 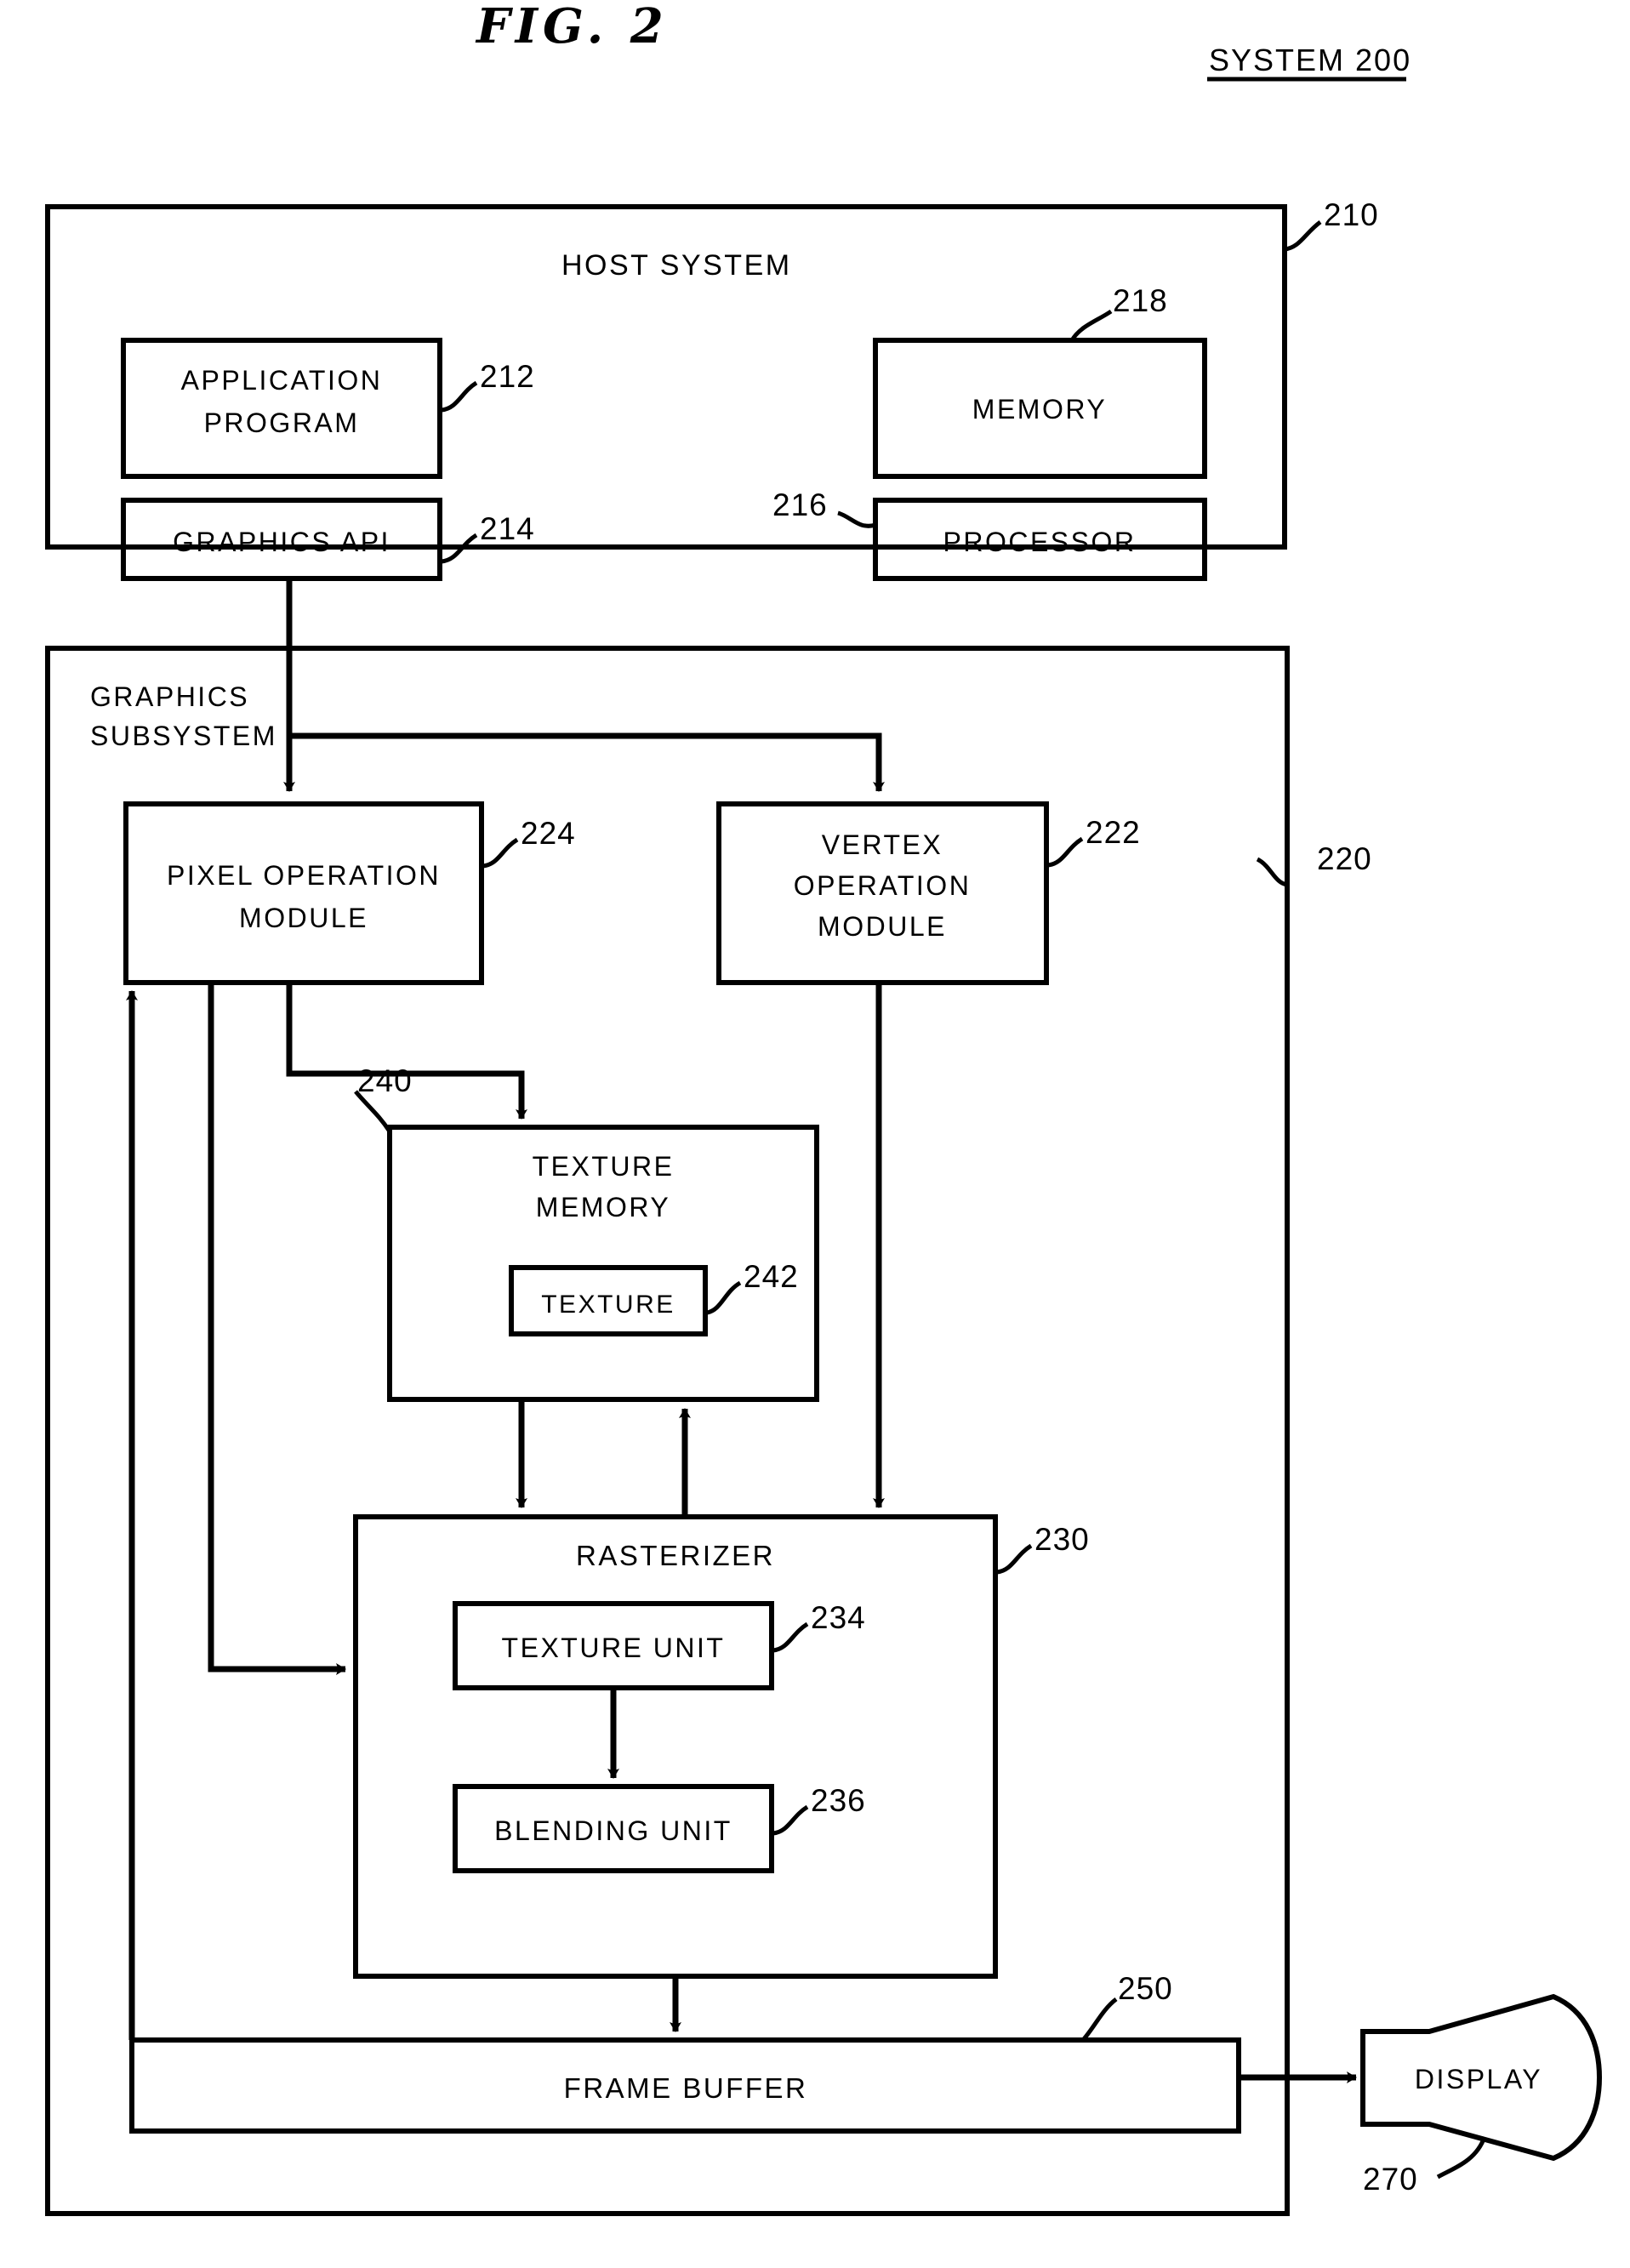 What do you see at coordinates (613, 1831) in the screenshot?
I see `blending-unit-label: BLENDING UNIT` at bounding box center [613, 1831].